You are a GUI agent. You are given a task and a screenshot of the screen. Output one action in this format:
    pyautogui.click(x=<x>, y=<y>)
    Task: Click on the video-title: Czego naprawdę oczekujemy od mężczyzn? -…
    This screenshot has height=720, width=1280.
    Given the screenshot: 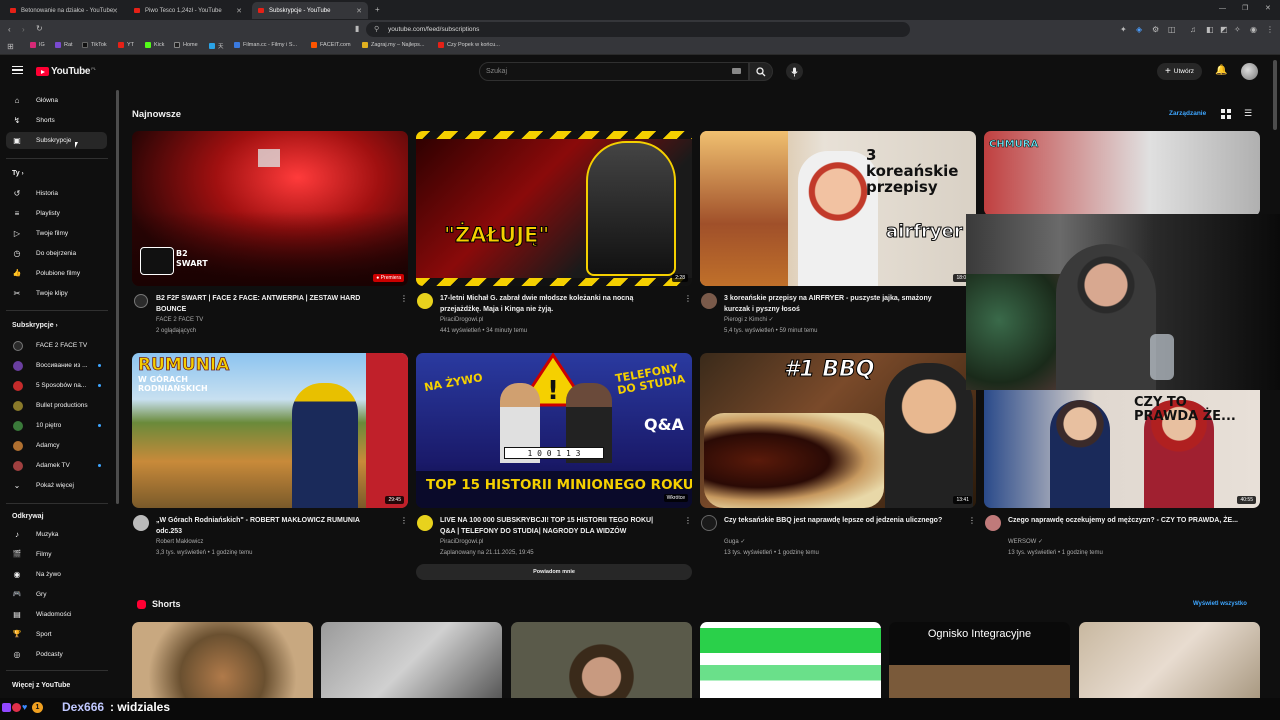 What is the action you would take?
    pyautogui.click(x=1123, y=520)
    